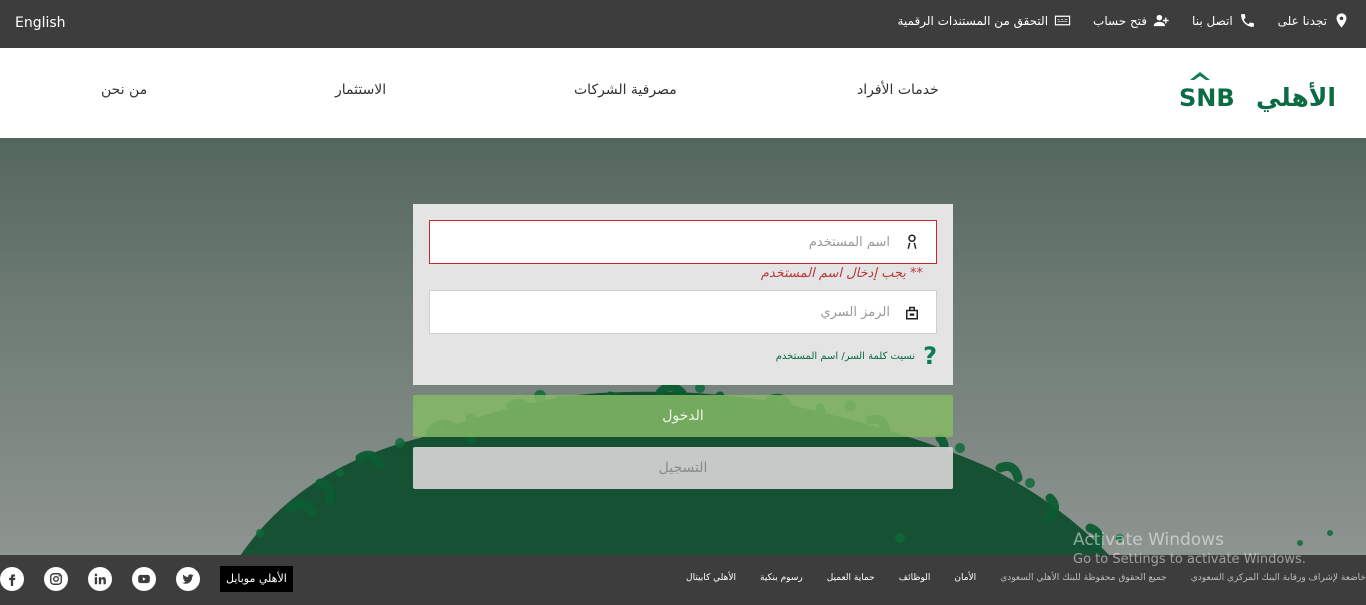 Image resolution: width=1366 pixels, height=605 pixels. I want to click on instagram-icon, so click(56, 579).